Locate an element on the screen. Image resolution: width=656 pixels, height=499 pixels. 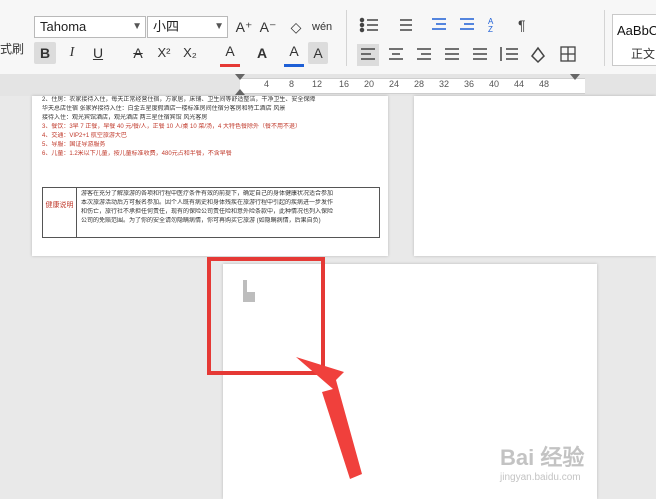
baidu-watermark: Bai 经验 jingyan.baidu.com is located at coordinates (542, 461).